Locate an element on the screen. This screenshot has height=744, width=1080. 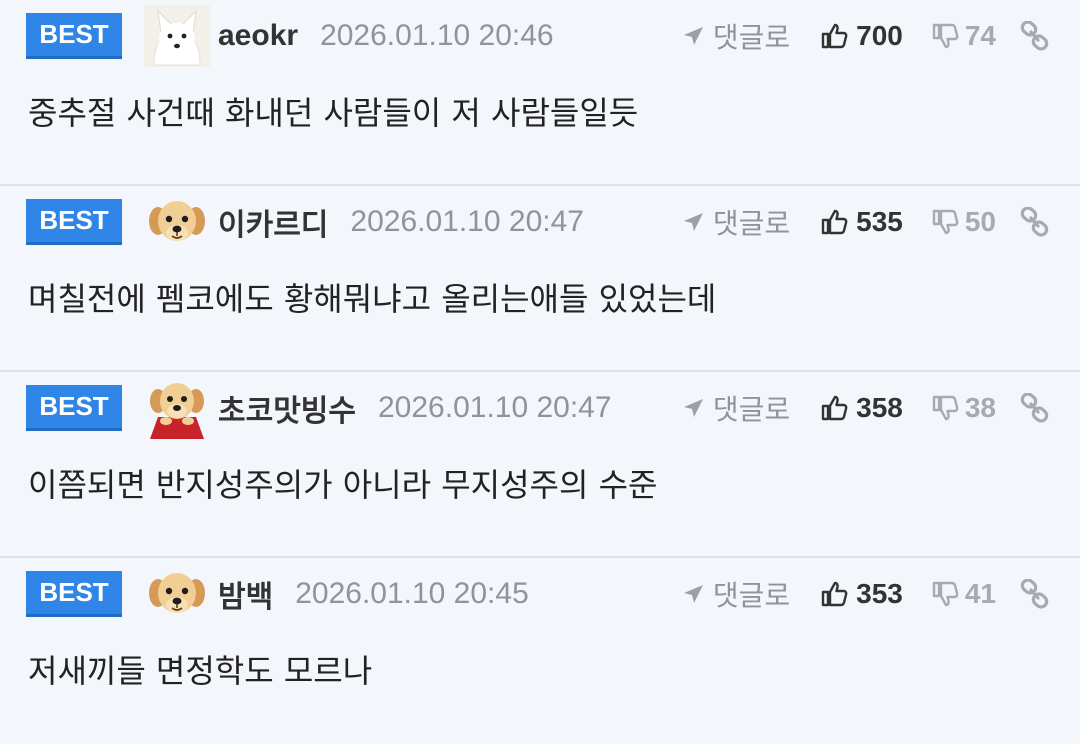
username: 이카르디 is located at coordinates (273, 222).